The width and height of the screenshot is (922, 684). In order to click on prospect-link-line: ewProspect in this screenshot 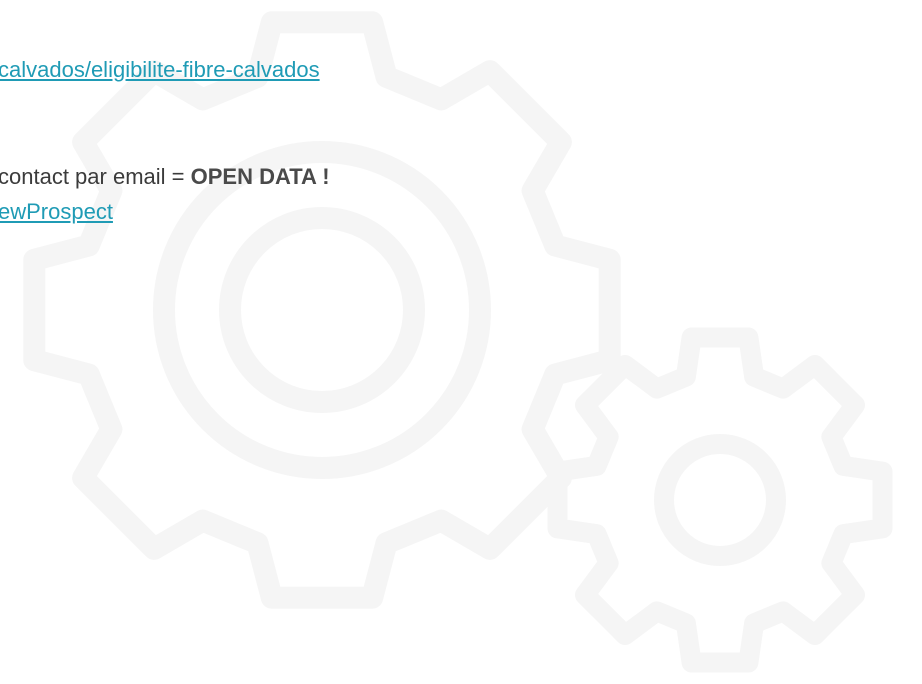, I will do `click(56, 212)`.